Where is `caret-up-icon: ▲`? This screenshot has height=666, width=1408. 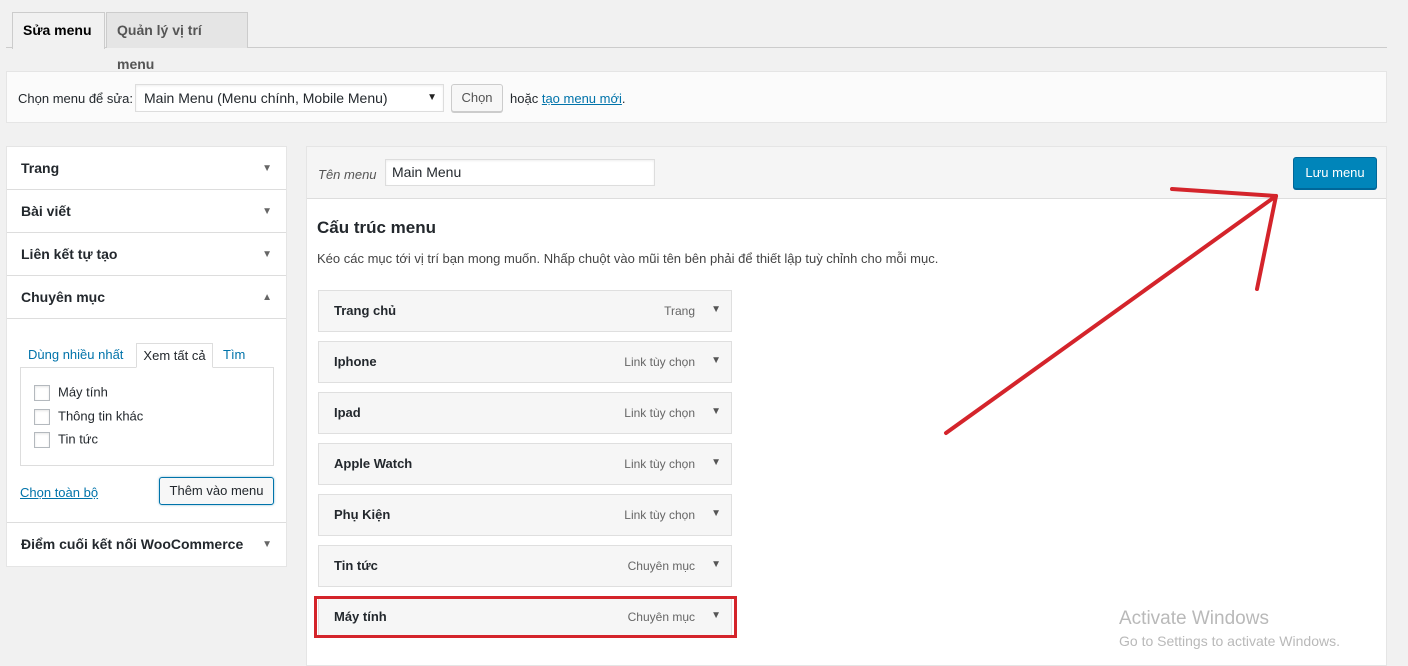
caret-up-icon: ▲ is located at coordinates (267, 297).